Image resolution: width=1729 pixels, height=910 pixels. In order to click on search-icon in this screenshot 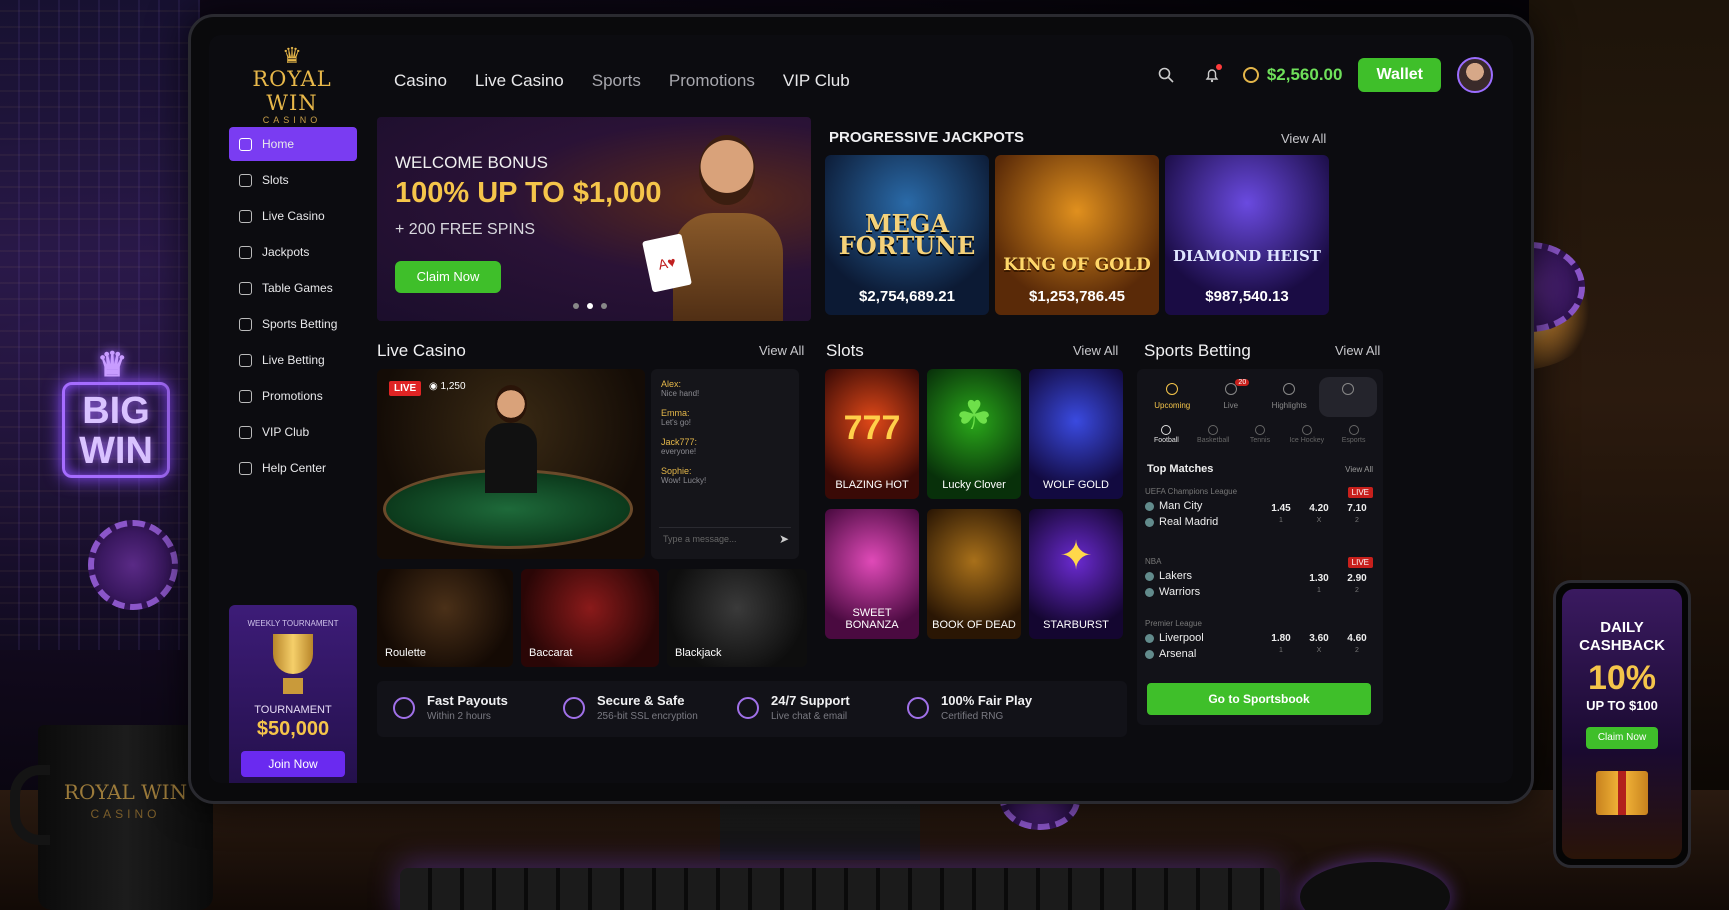, I will do `click(1166, 75)`.